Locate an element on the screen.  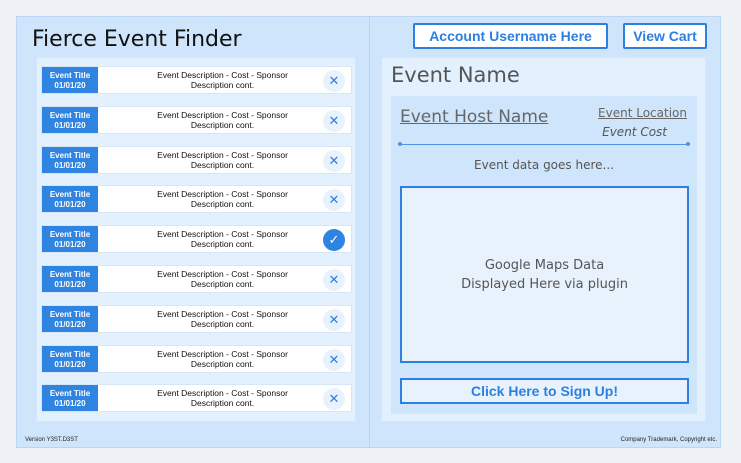
column-divider is located at coordinates (369, 232).